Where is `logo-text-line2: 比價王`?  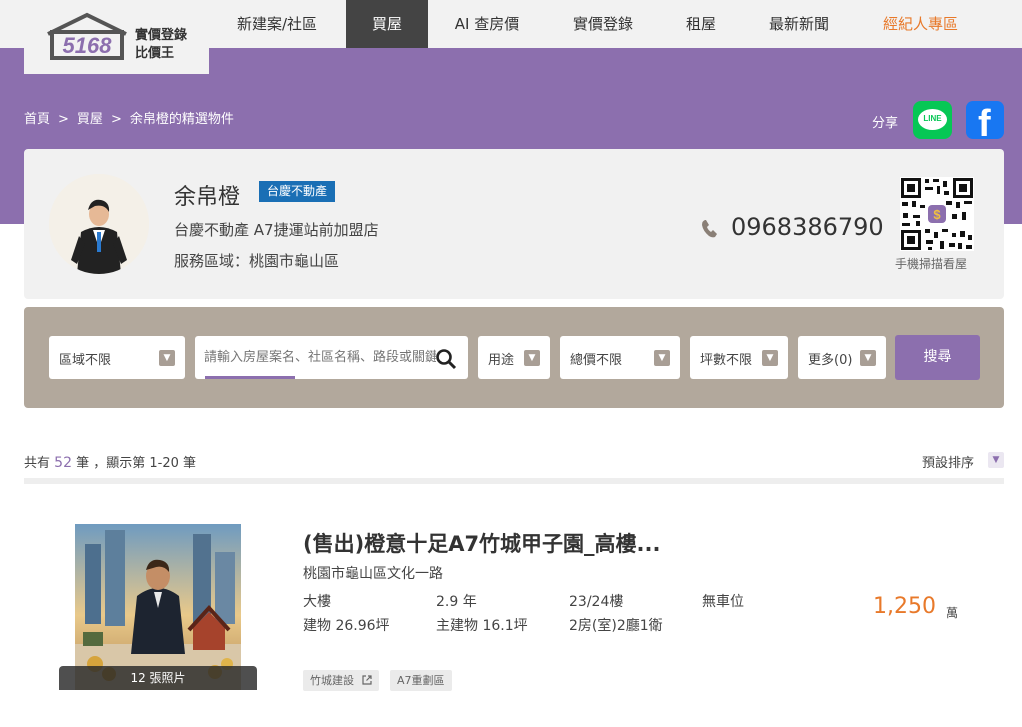
logo-text-line2: 比價王 is located at coordinates (155, 53).